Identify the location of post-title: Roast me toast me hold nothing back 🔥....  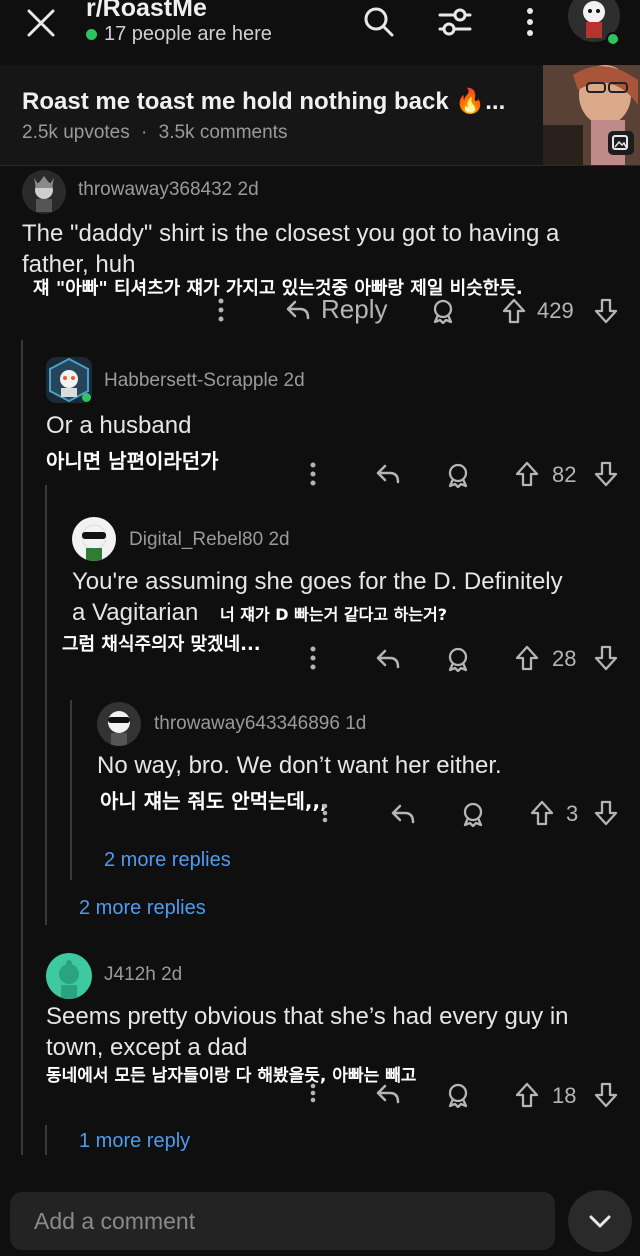
(263, 101).